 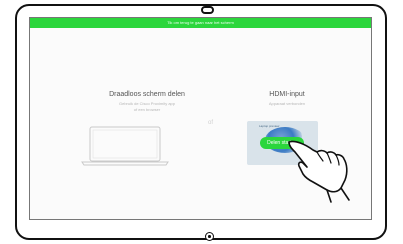 I want to click on laptop-icon, so click(x=125, y=146).